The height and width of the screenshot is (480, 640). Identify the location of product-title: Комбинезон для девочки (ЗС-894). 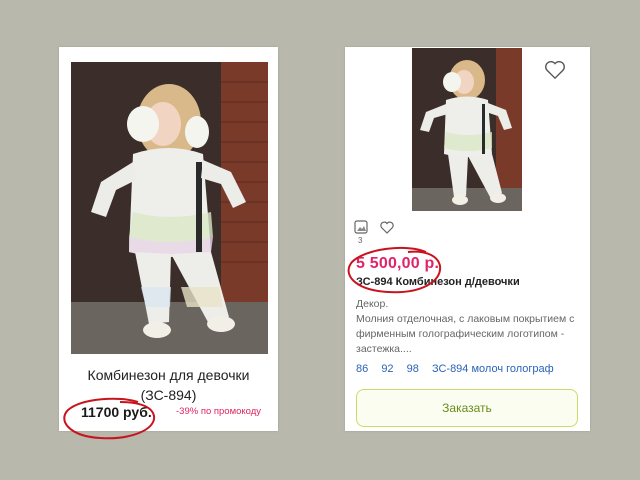
(168, 385).